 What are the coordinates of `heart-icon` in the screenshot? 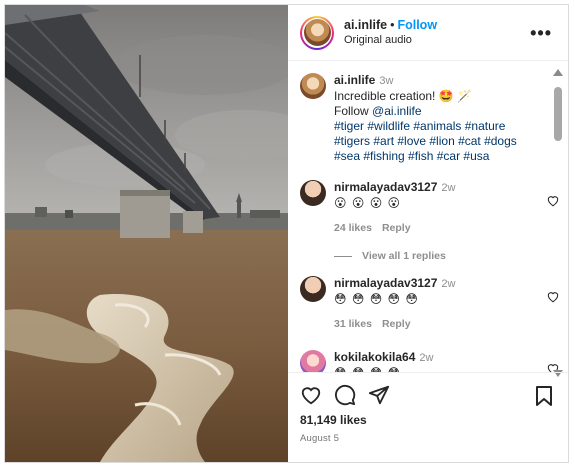 It's located at (311, 395).